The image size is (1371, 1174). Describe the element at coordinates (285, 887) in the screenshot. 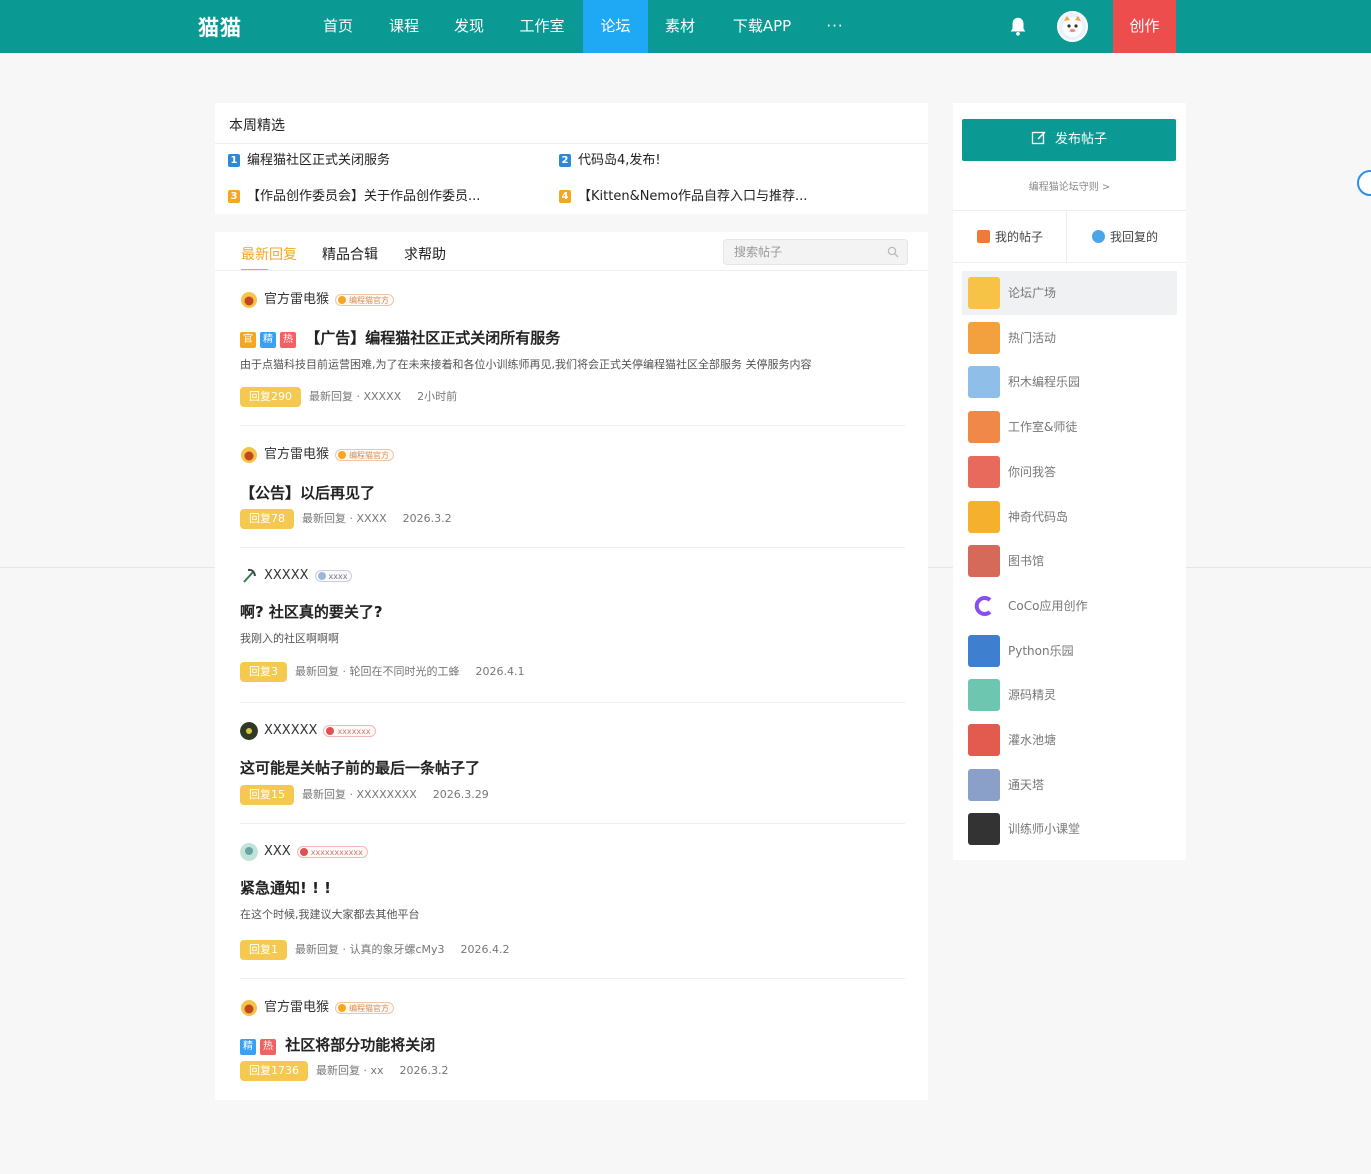

I see `post-title: 紧急通知! ! !` at that location.